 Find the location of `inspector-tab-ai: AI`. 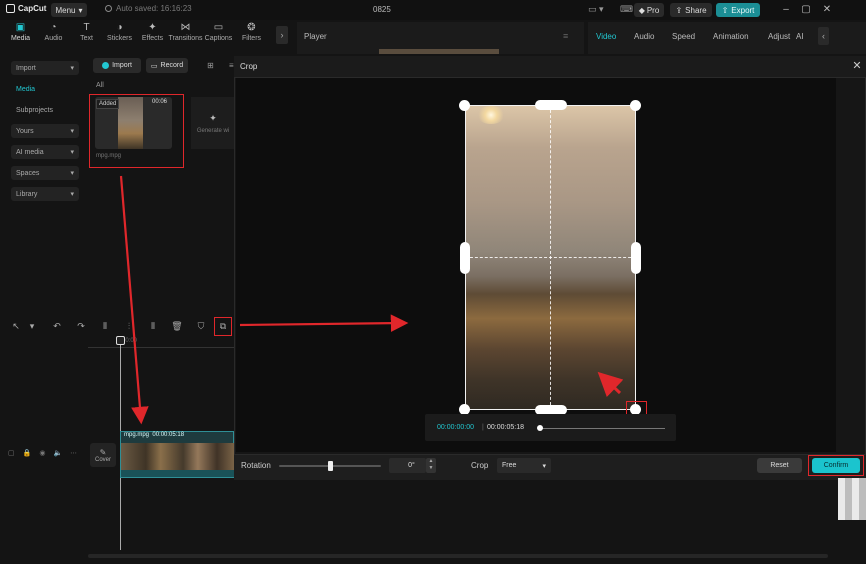

inspector-tab-ai: AI is located at coordinates (800, 36).